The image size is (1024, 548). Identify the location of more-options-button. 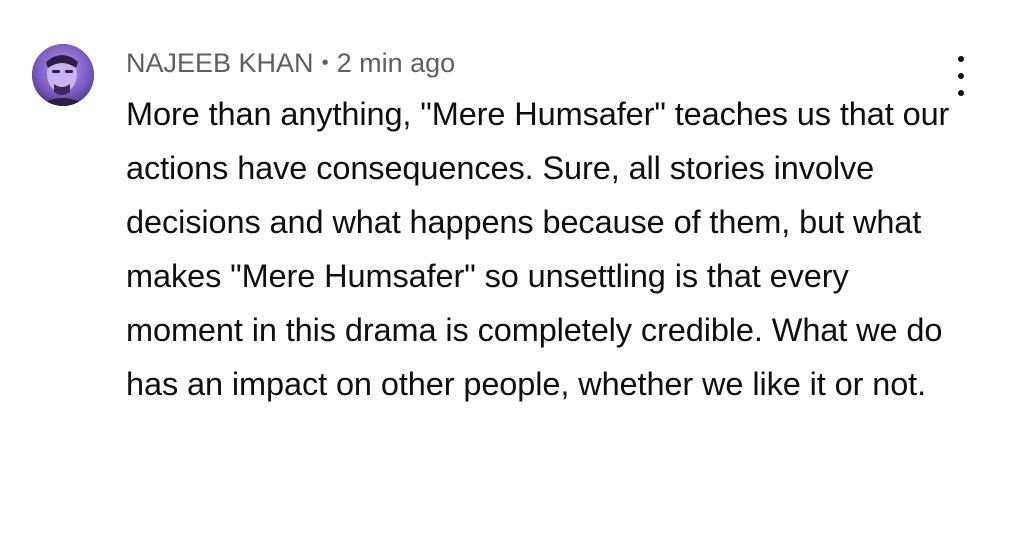
(961, 76).